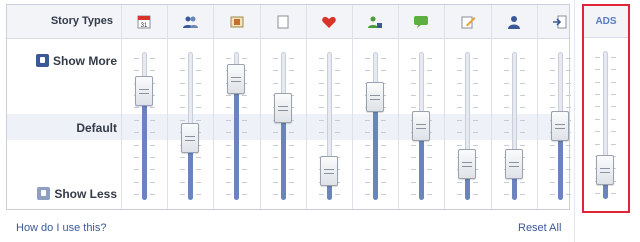 This screenshot has width=640, height=242. Describe the element at coordinates (421, 22) in the screenshot. I see `chat-bubble-icon` at that location.